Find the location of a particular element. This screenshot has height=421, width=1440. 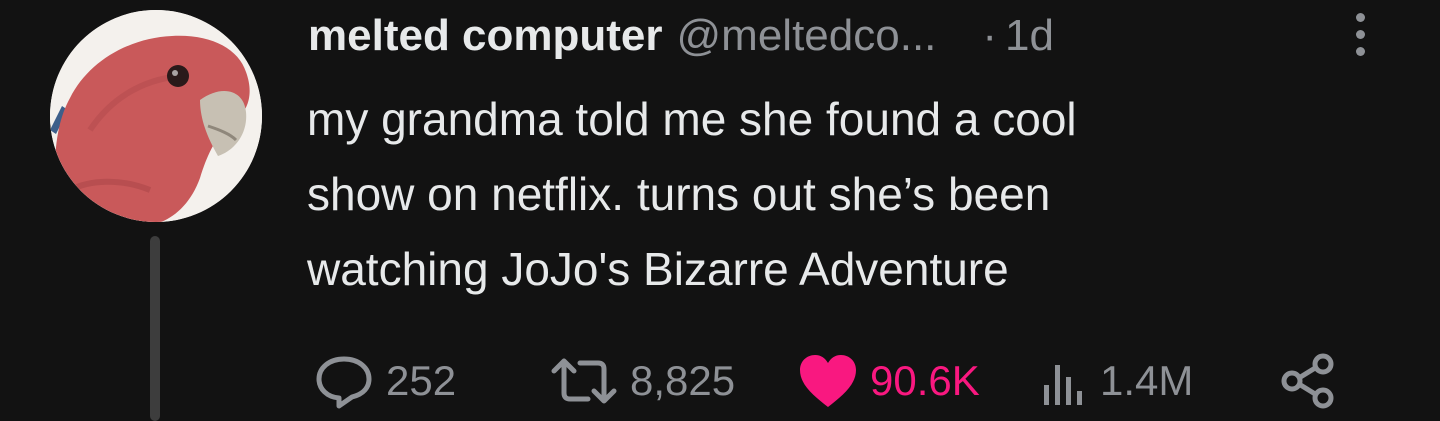

tweet-text-line: watching JoJo's Bizarre Adventure is located at coordinates (658, 269).